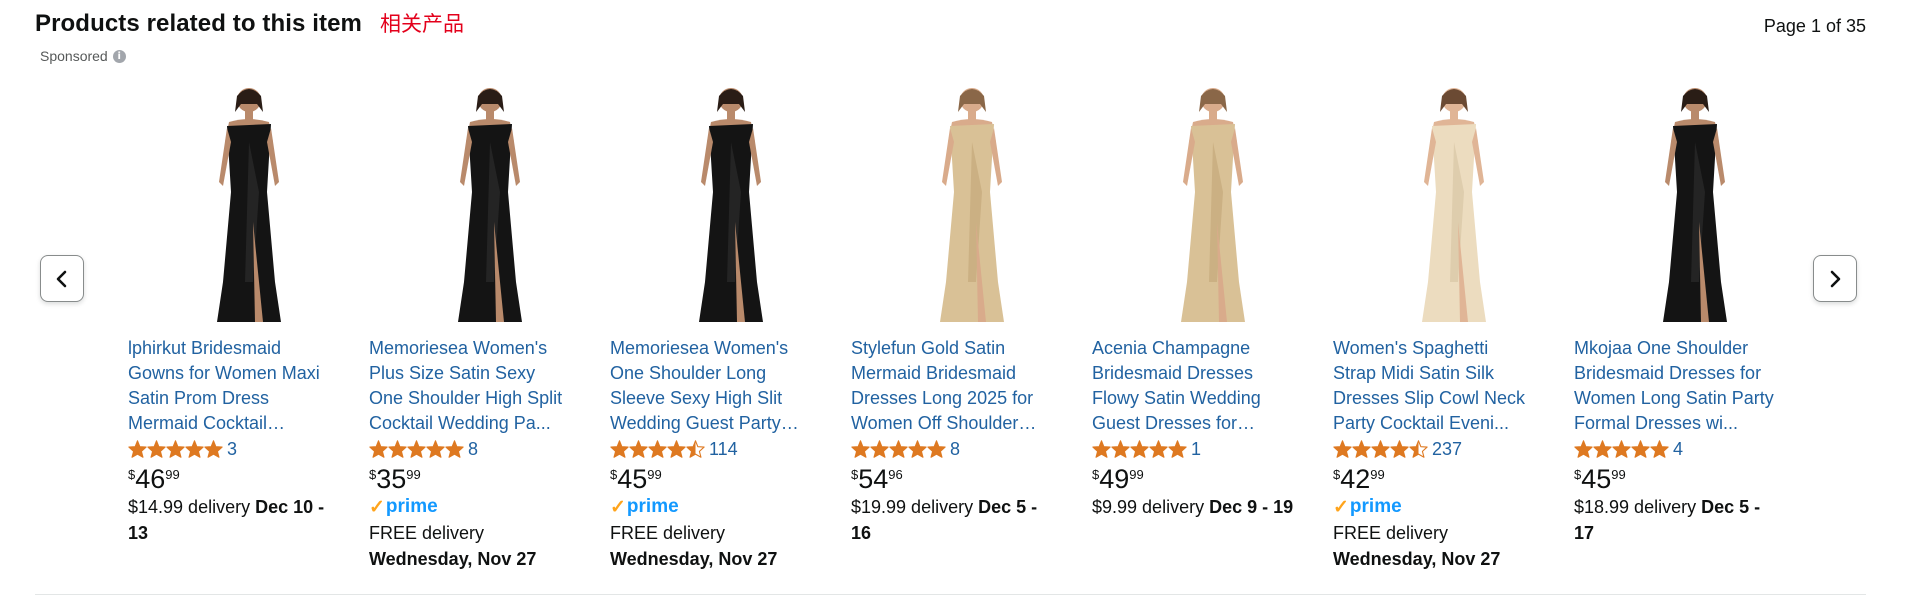  I want to click on review-count-link: 1, so click(1196, 449).